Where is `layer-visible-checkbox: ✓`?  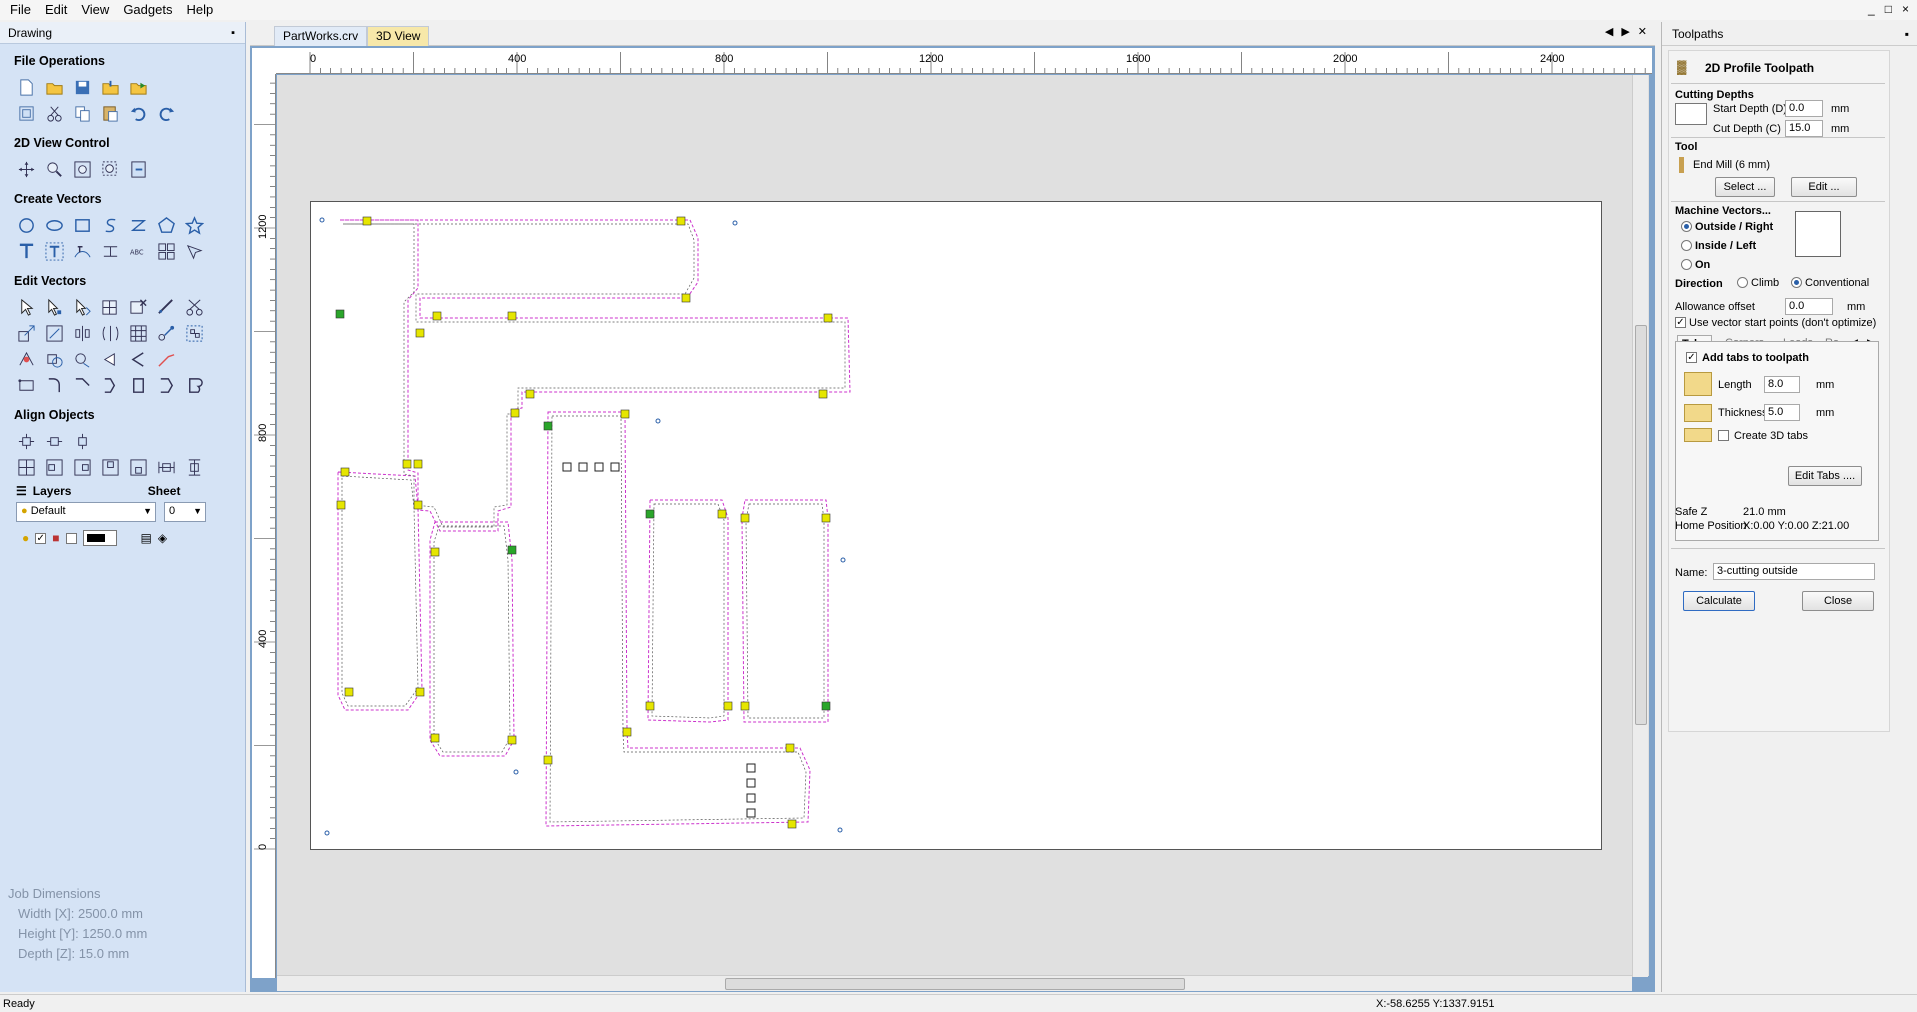 layer-visible-checkbox: ✓ is located at coordinates (41, 538).